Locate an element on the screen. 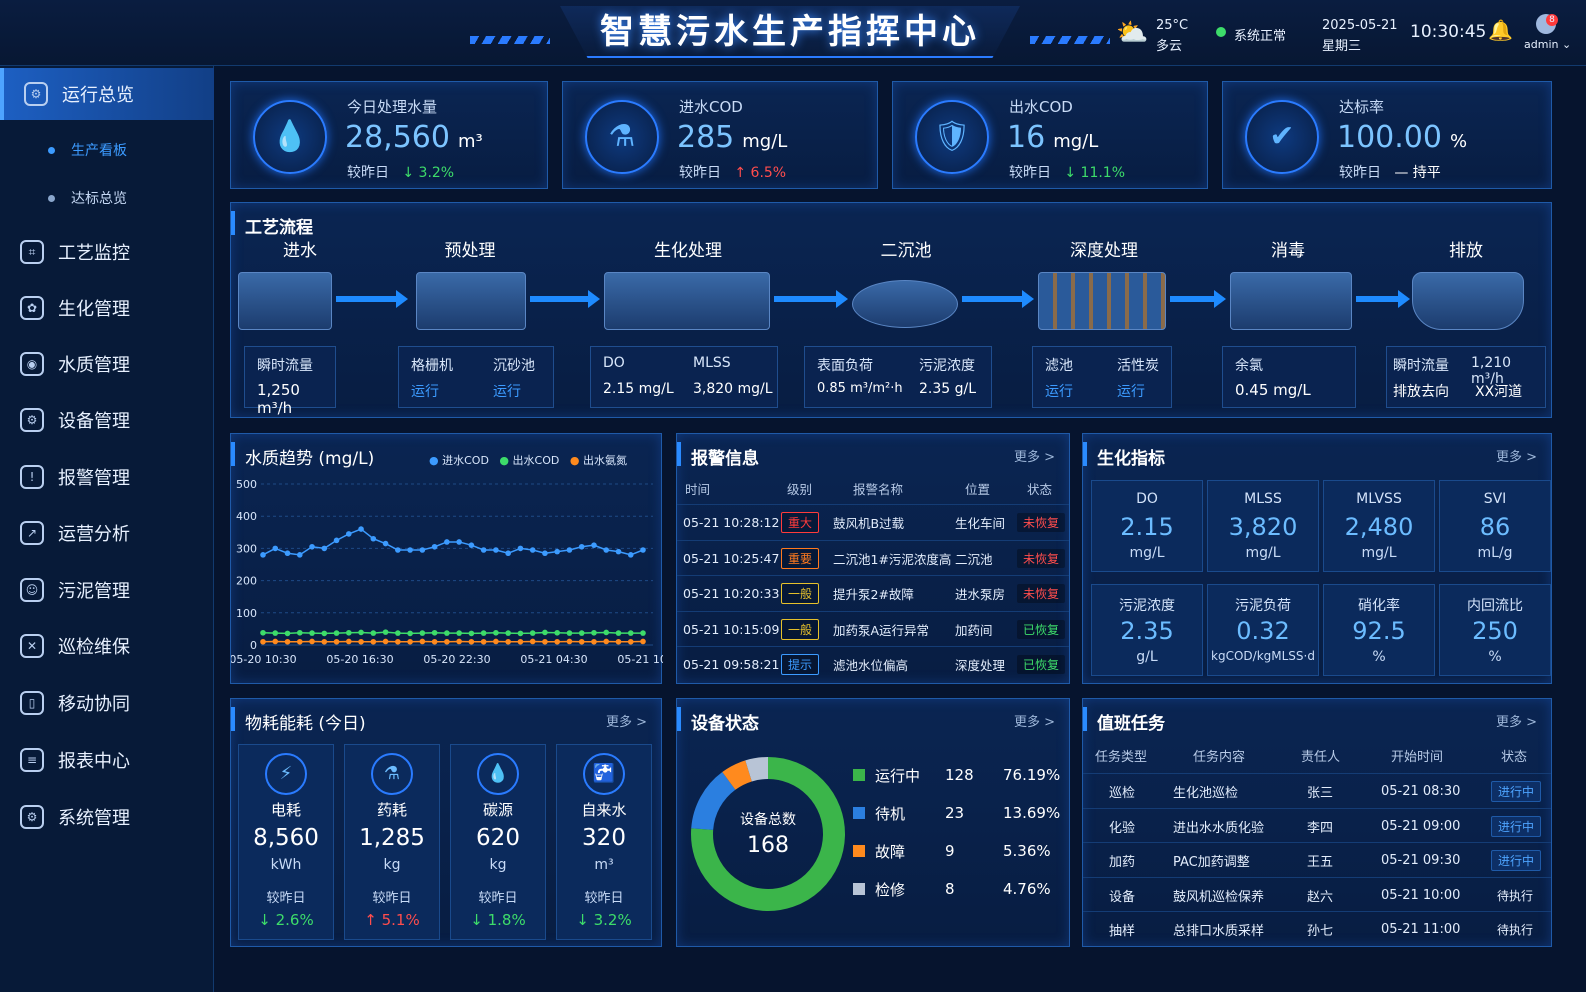 The height and width of the screenshot is (992, 1586). bio-metric-card: MLVSS 2,480 mg/L is located at coordinates (1379, 526).